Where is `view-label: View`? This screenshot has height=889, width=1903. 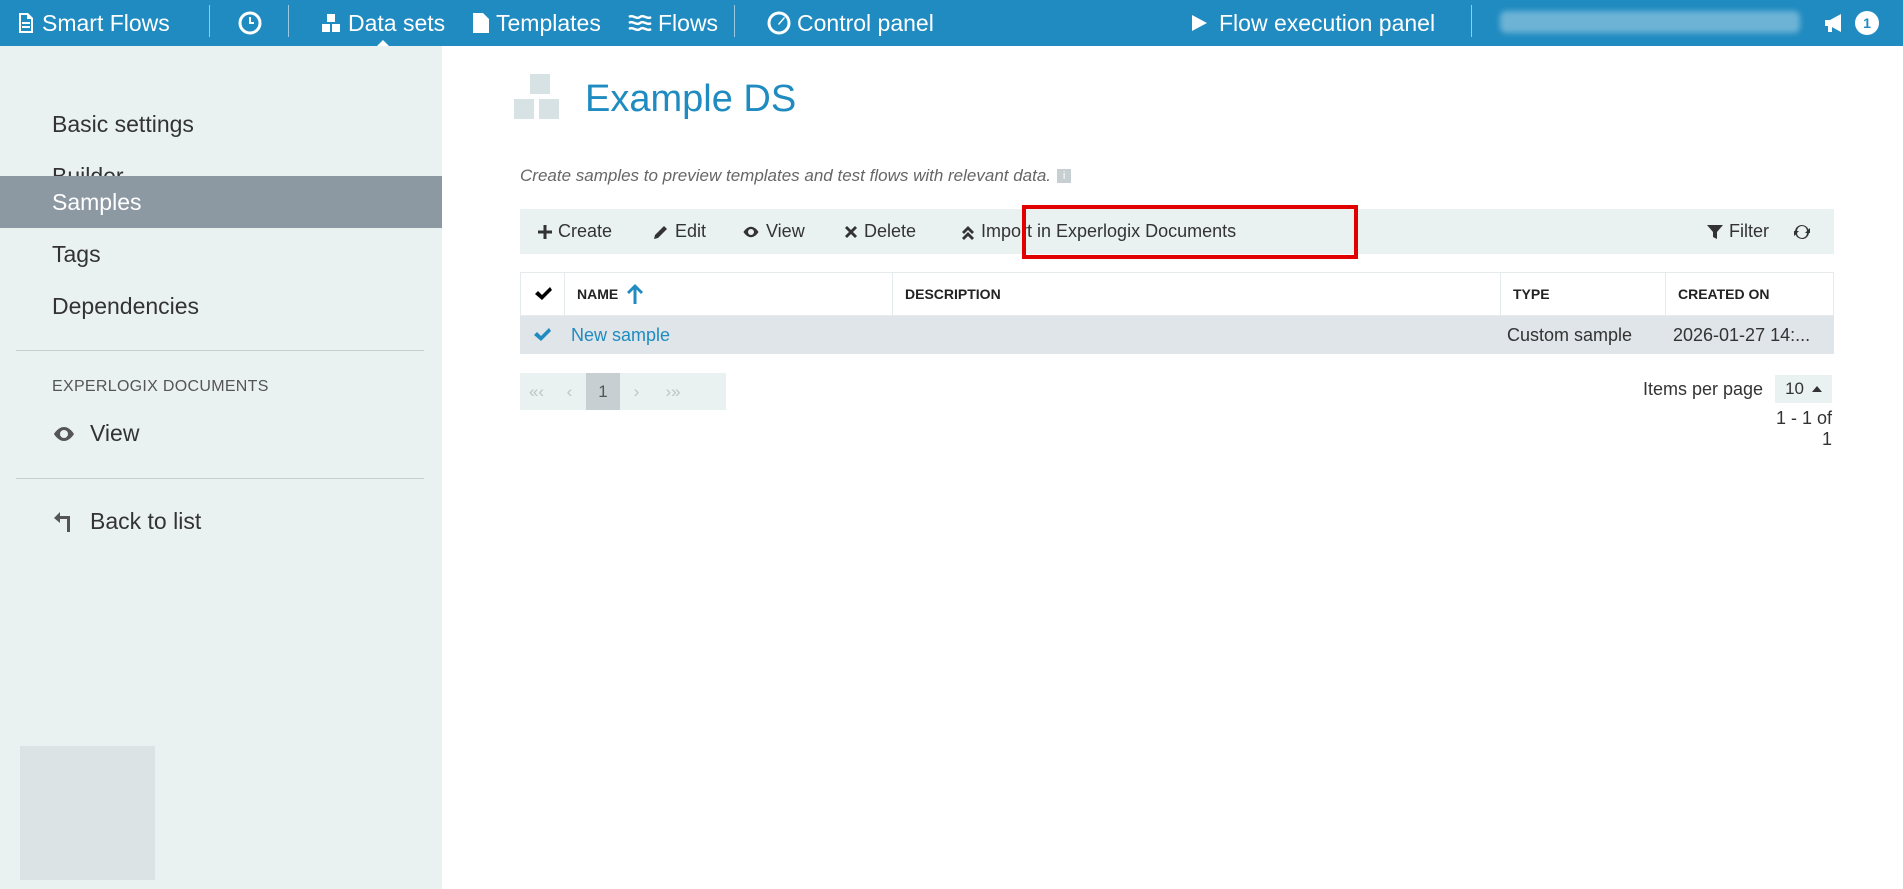
view-label: View is located at coordinates (785, 231).